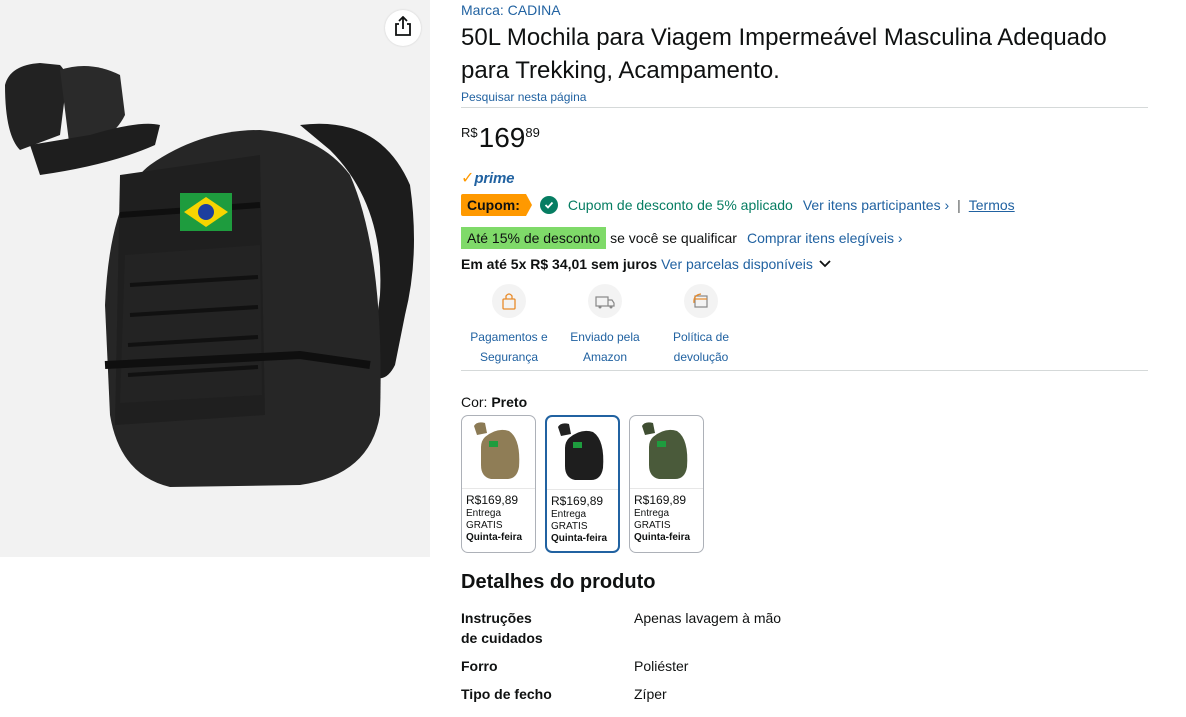  I want to click on feature-returns-label: Política de devolução, so click(701, 347).